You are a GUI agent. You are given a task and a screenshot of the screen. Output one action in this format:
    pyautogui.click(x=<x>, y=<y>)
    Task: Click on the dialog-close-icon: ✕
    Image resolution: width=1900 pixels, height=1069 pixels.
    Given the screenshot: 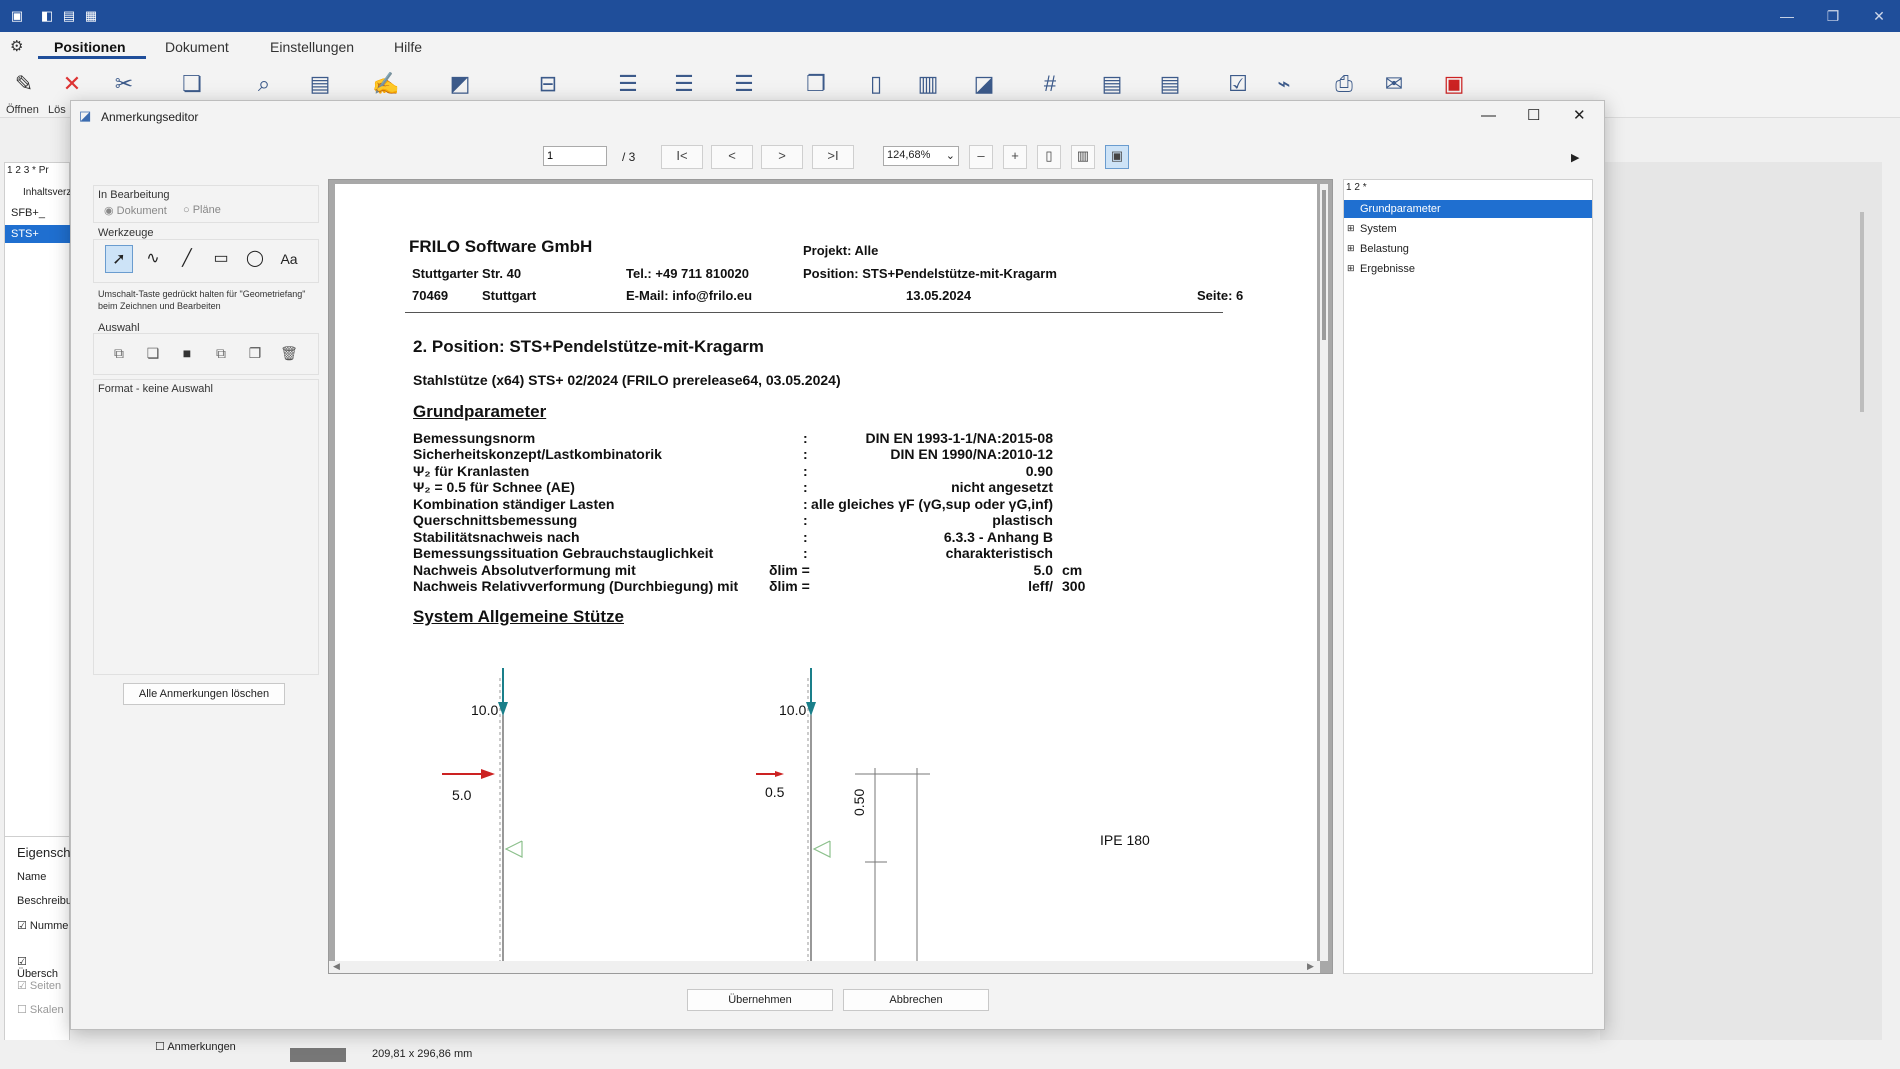 What is the action you would take?
    pyautogui.click(x=1579, y=115)
    